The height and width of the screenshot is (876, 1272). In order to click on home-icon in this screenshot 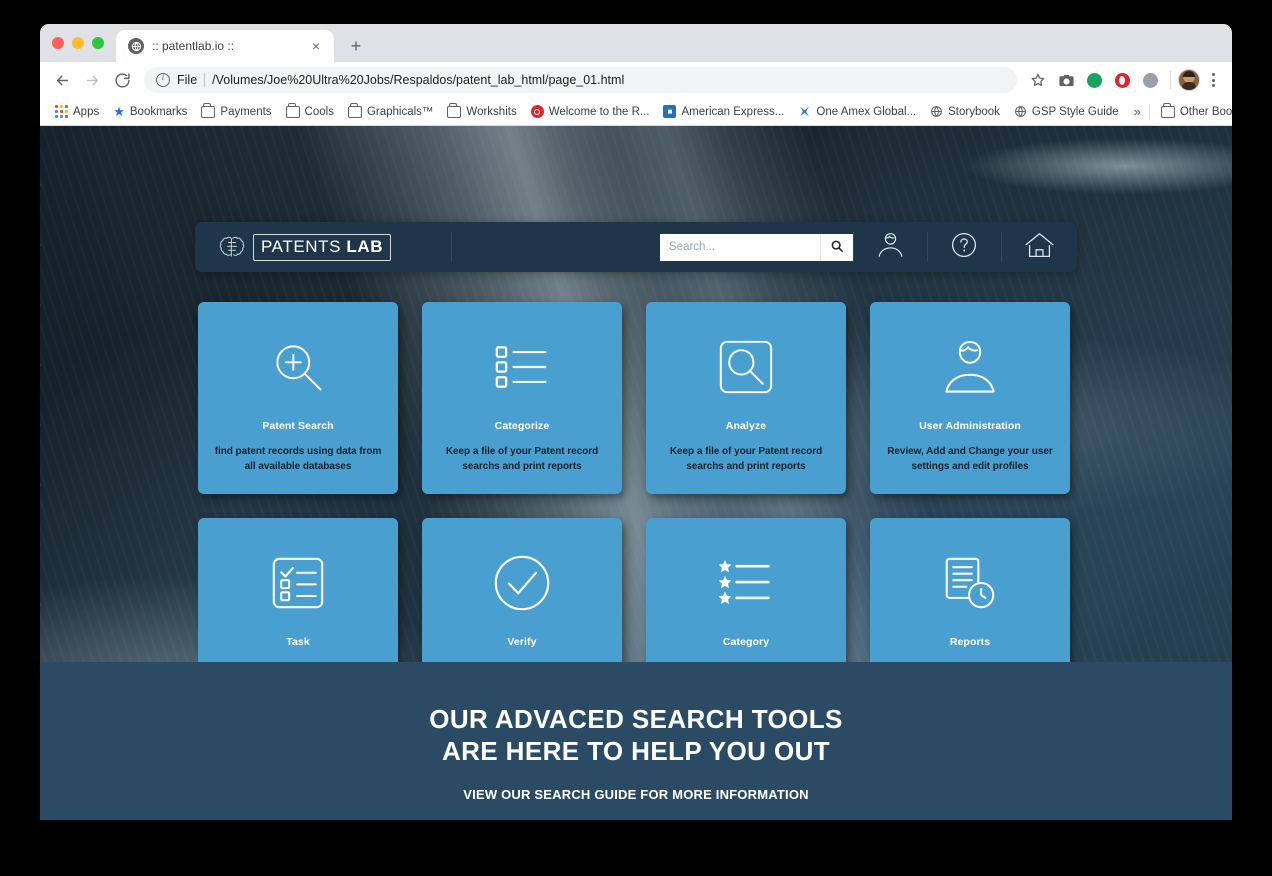, I will do `click(1039, 247)`.